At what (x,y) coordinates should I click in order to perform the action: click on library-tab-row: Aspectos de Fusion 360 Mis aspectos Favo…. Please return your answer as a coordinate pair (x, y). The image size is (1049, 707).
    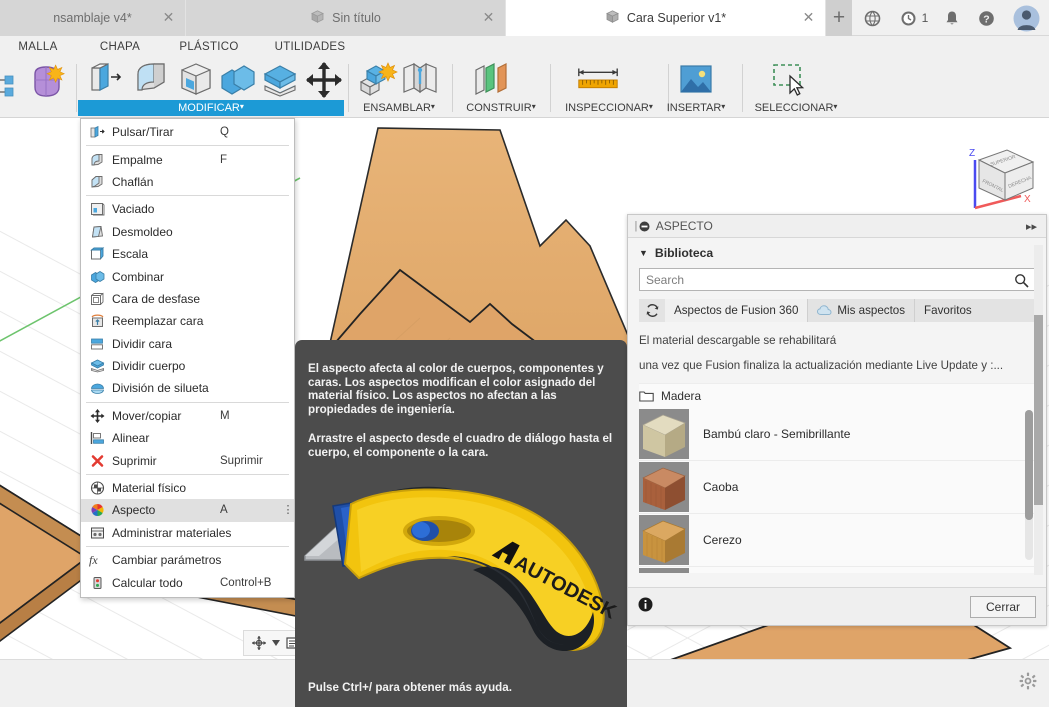
    Looking at the image, I should click on (837, 310).